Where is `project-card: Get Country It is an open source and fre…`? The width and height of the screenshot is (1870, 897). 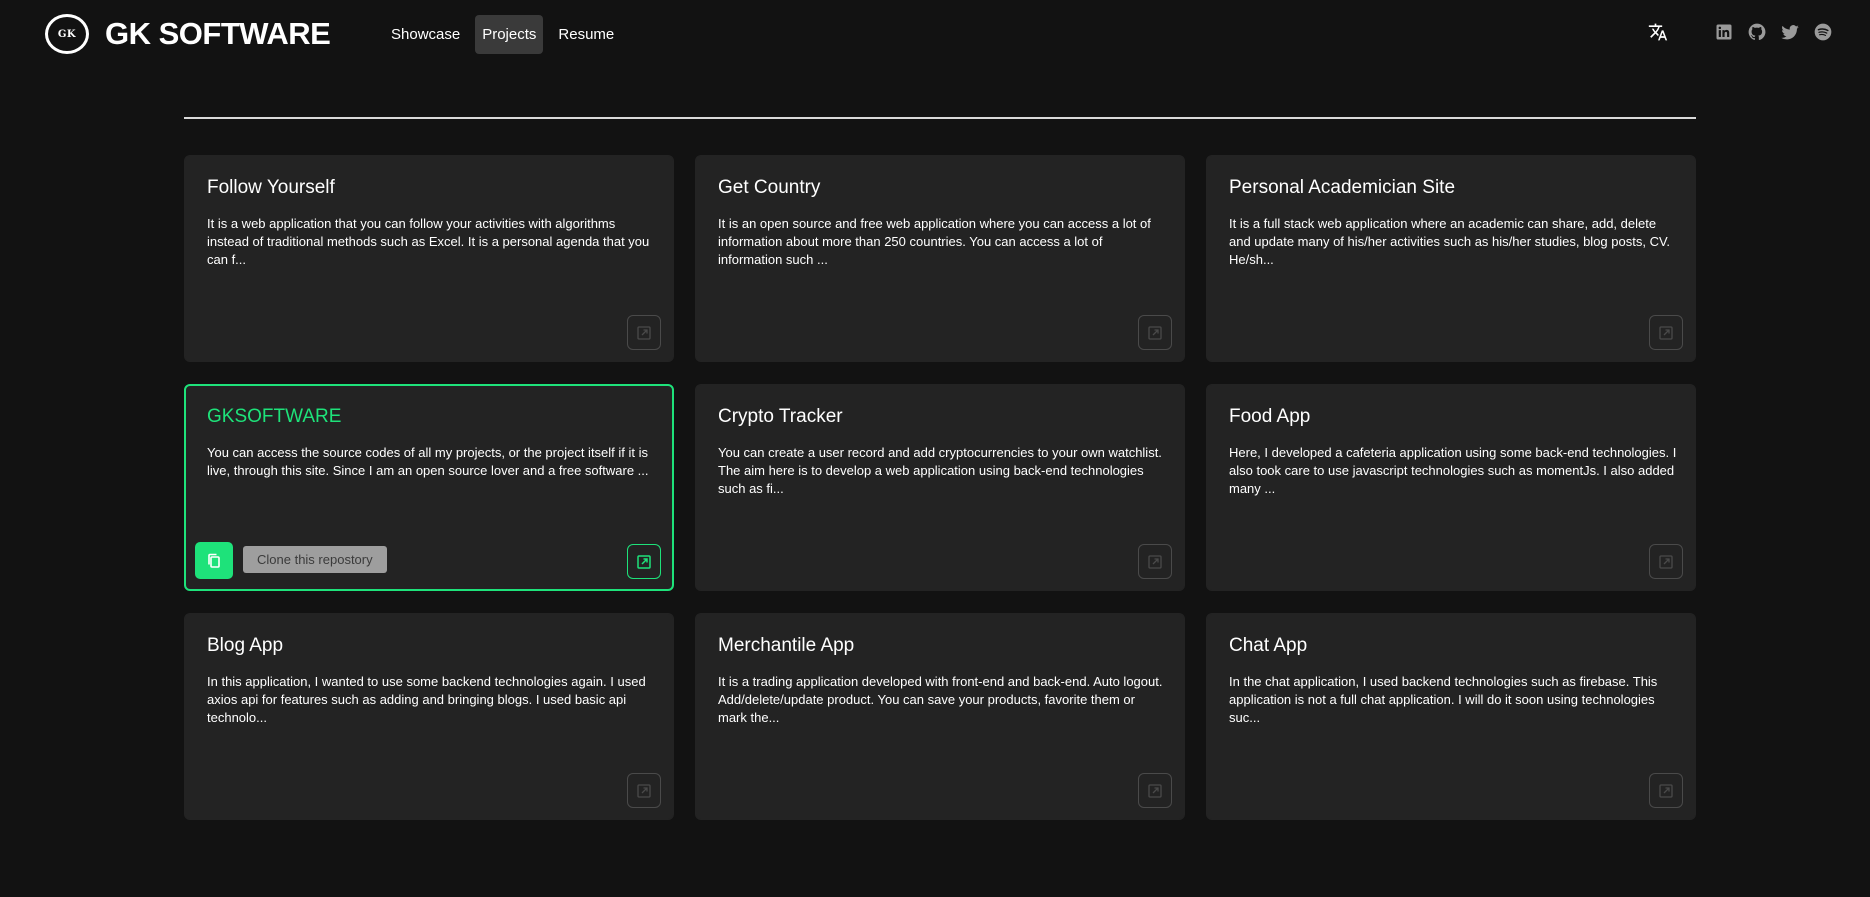
project-card: Get Country It is an open source and fre… is located at coordinates (940, 258).